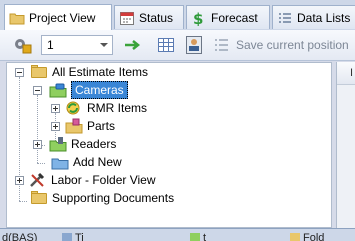 The width and height of the screenshot is (355, 241). What do you see at coordinates (127, 18) in the screenshot?
I see `calendar-icon` at bounding box center [127, 18].